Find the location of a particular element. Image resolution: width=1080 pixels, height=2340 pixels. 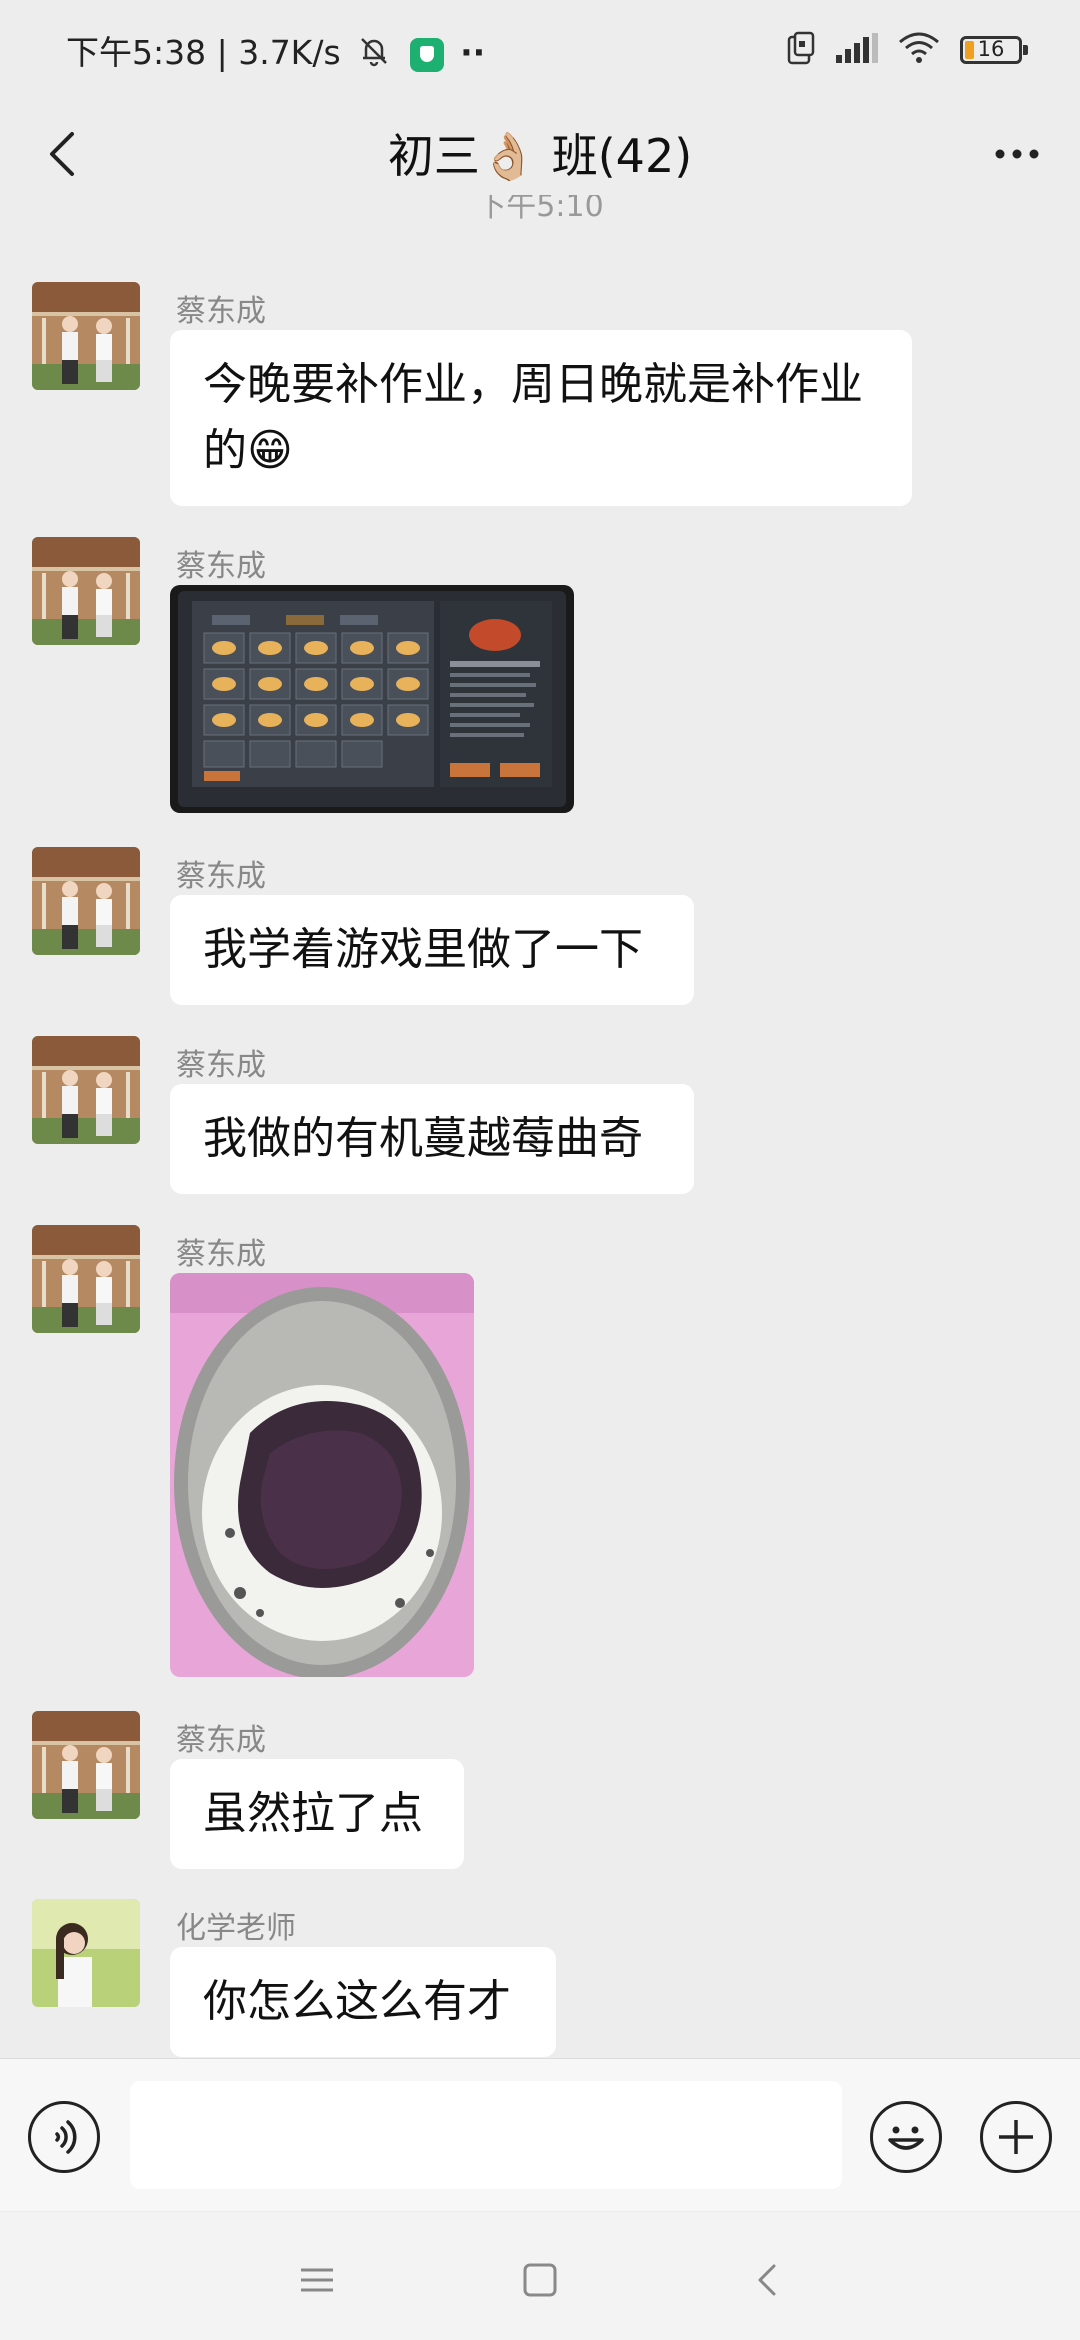

voice-input-button is located at coordinates (64, 2137).